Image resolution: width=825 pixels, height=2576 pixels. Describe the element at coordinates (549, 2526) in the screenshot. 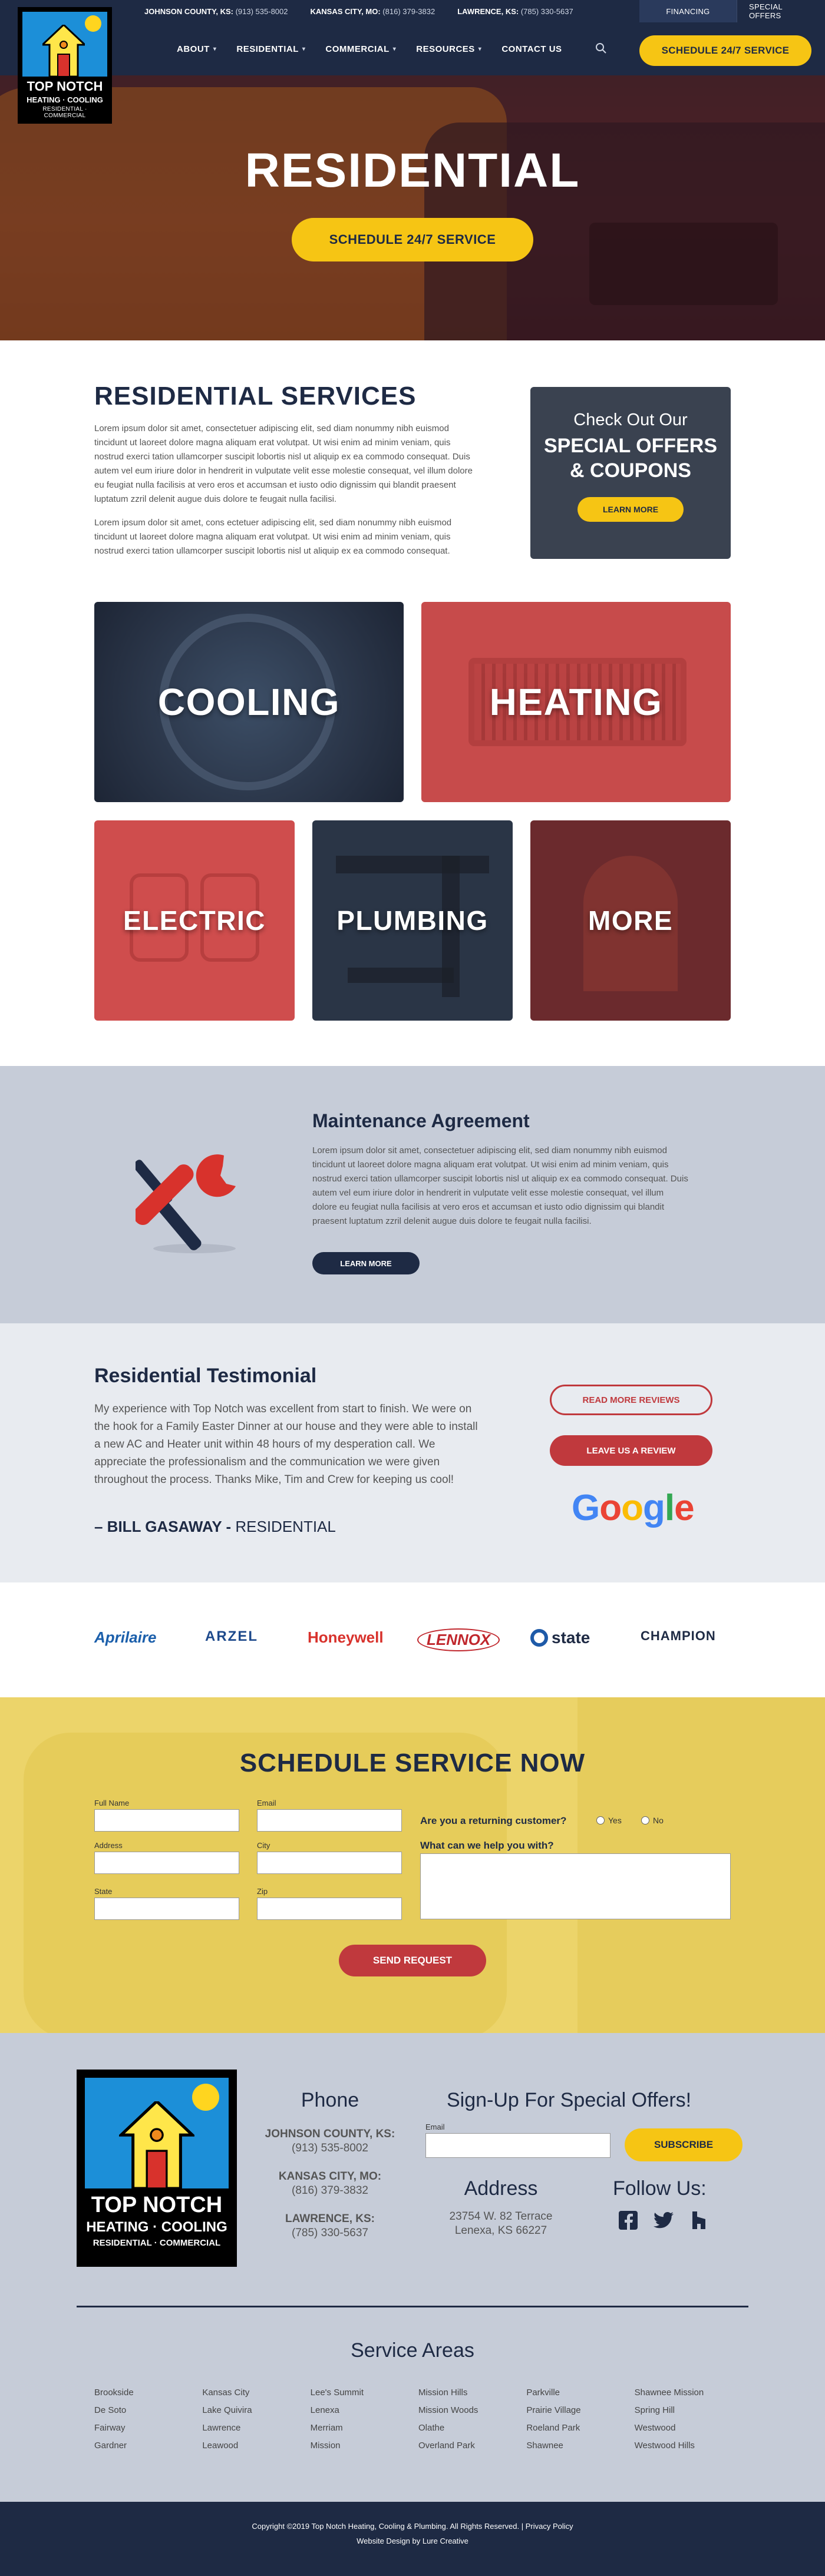

I see `privacy-policy-link: Privacy Policy` at that location.